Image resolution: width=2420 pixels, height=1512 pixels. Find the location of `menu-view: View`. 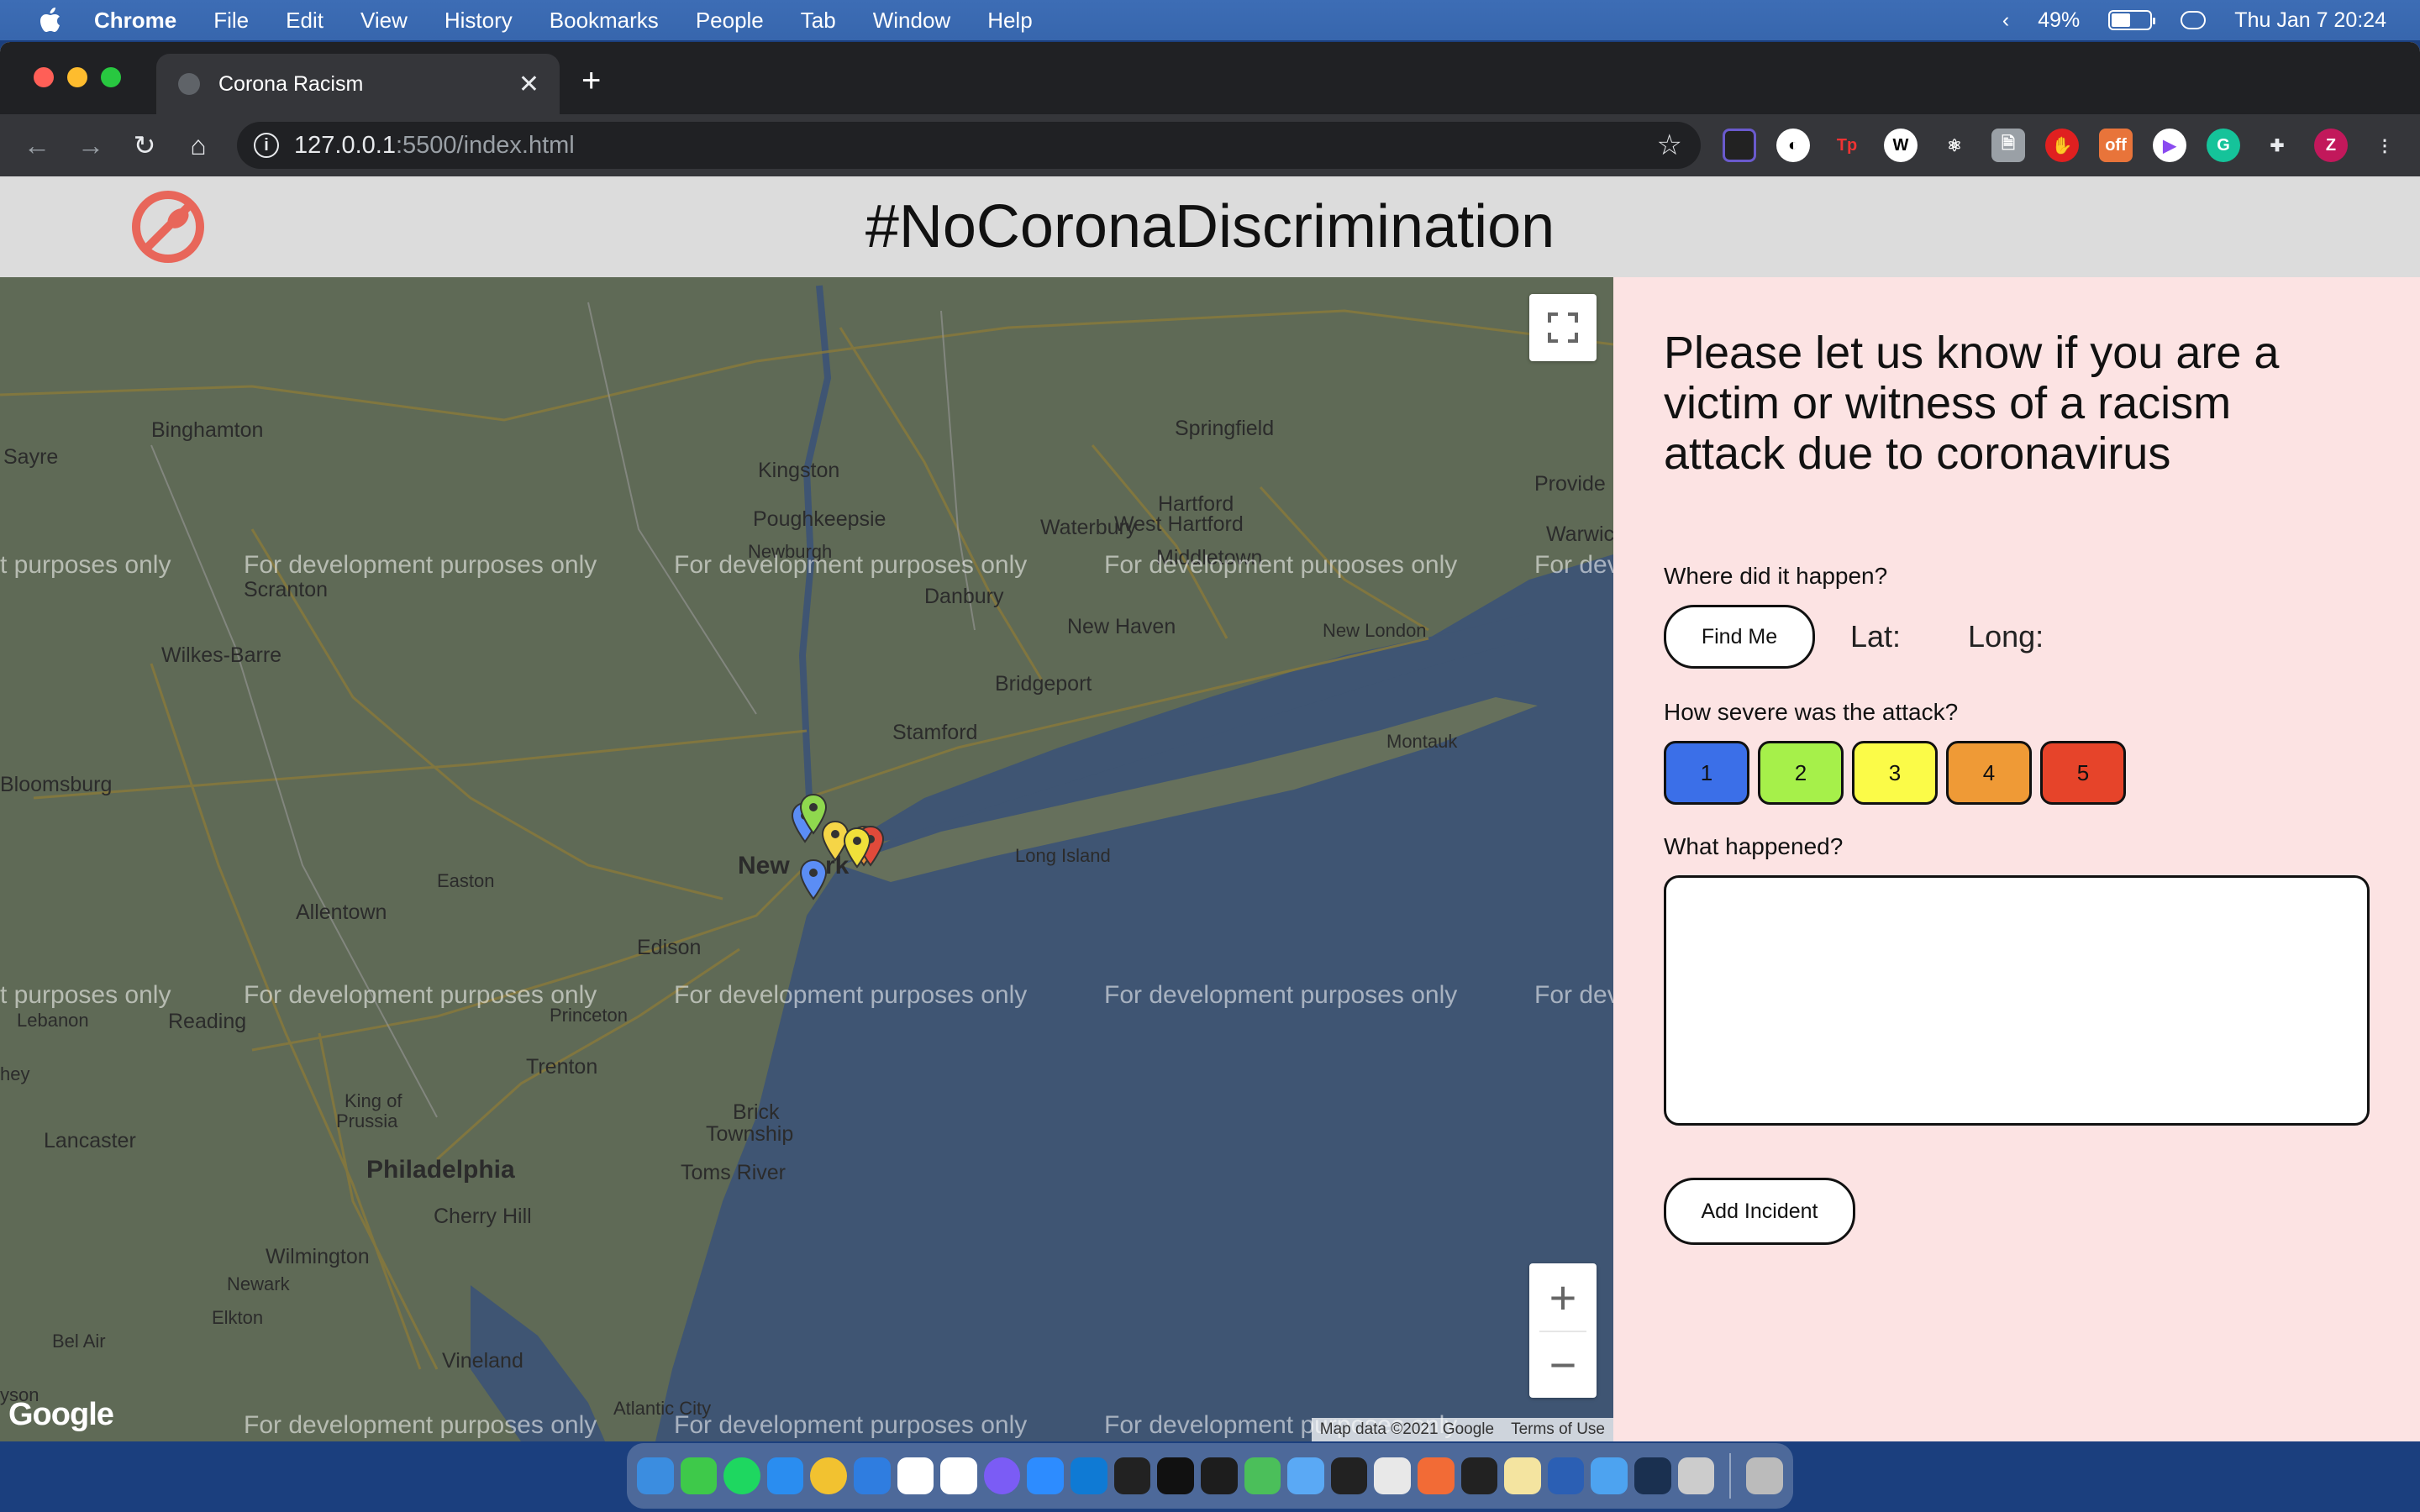

menu-view: View is located at coordinates (384, 21).